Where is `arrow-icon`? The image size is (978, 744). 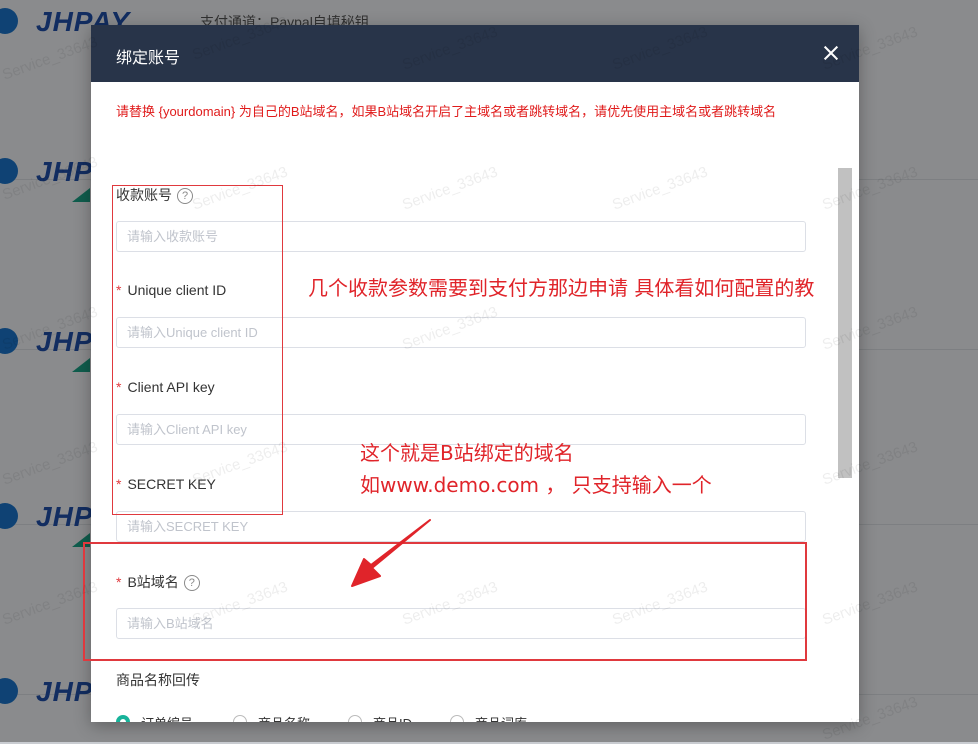 arrow-icon is located at coordinates (391, 553).